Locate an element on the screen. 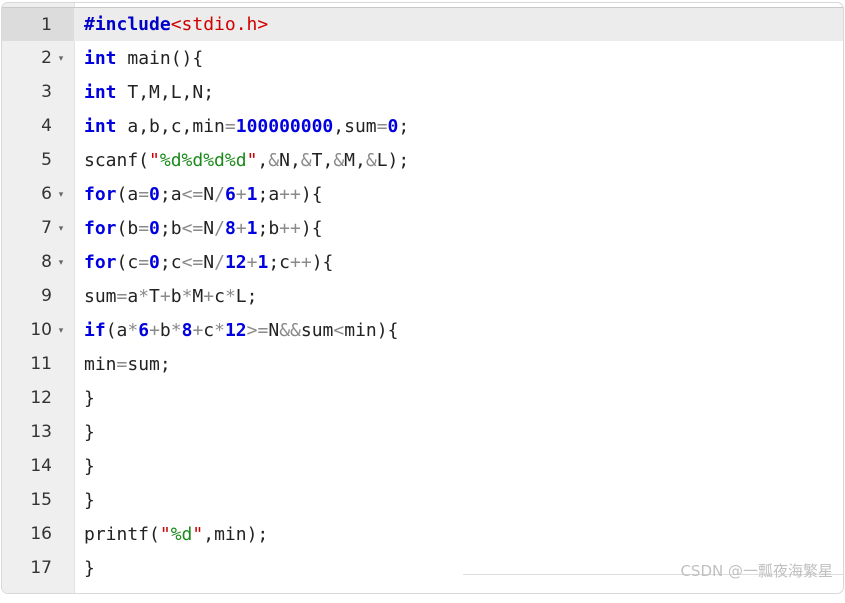  code-line: 4▾int a,b,c,min=100000000,sum=0; is located at coordinates (422, 126).